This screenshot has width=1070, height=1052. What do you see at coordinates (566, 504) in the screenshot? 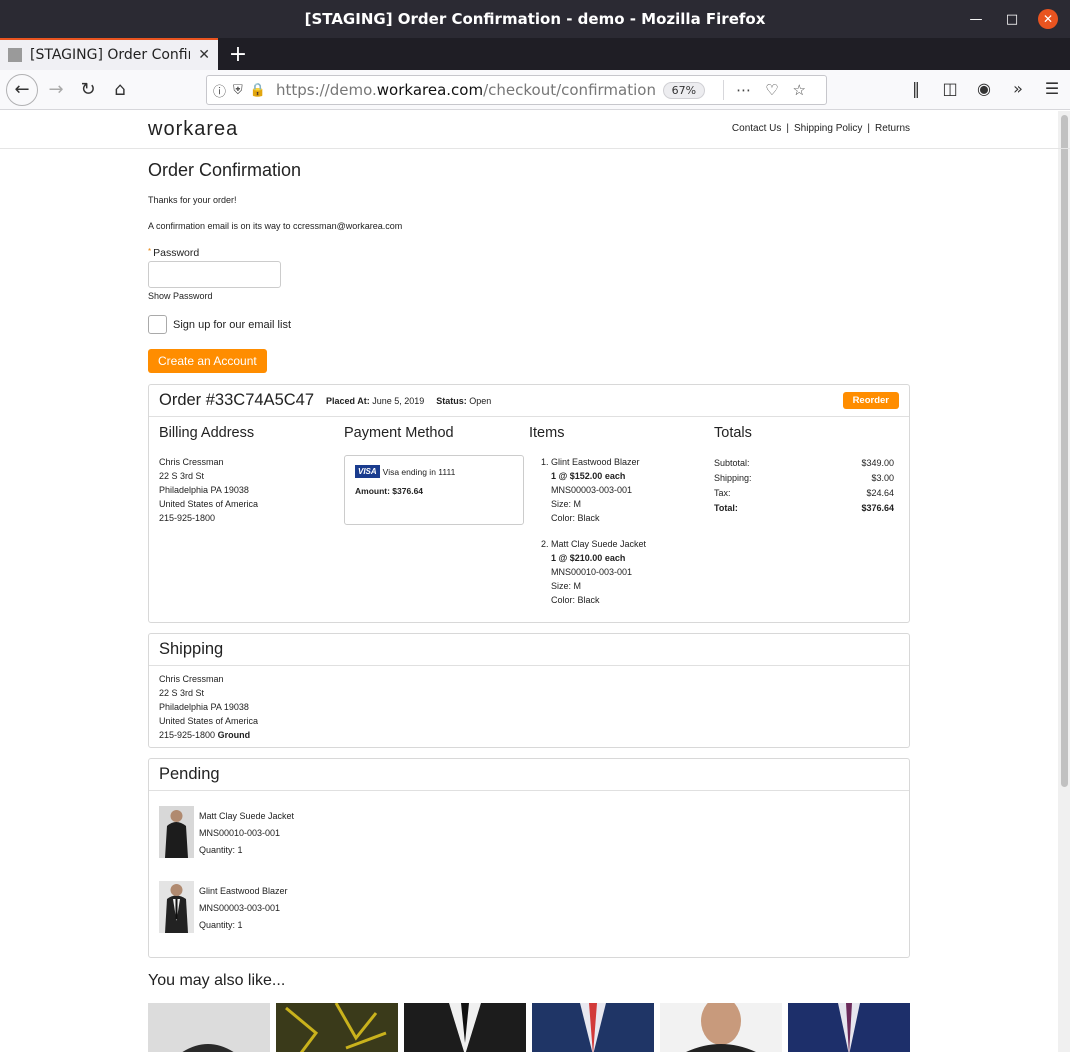
I see `item-size: Size: M` at bounding box center [566, 504].